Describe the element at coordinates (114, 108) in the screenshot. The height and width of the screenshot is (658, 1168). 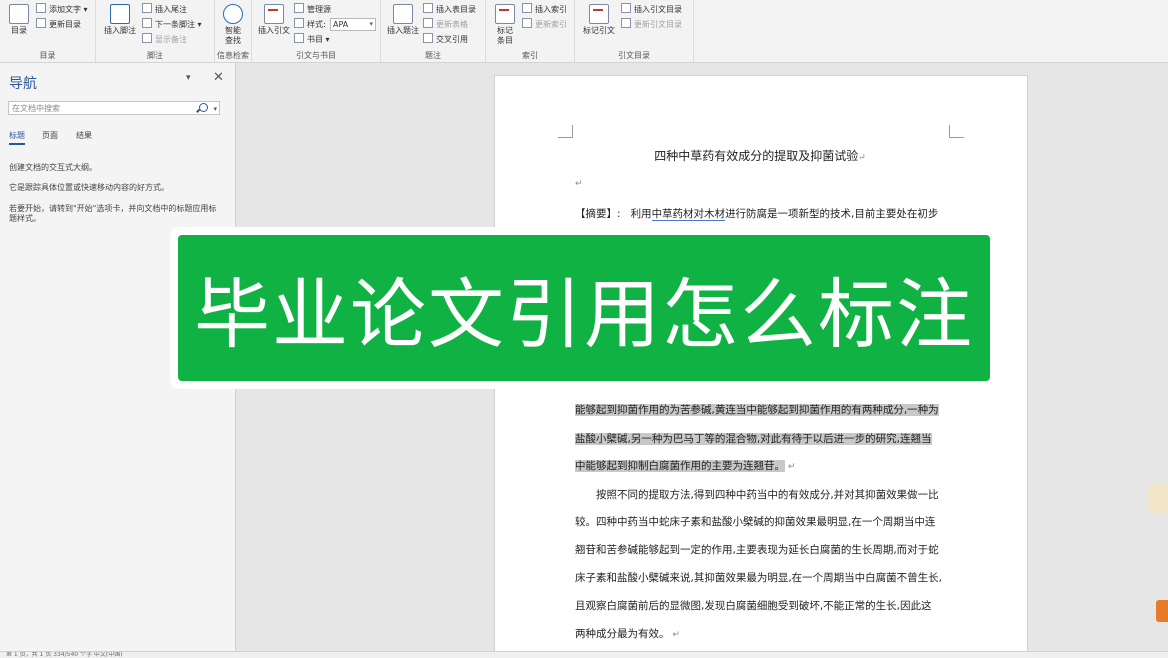
I see `nav-search-input: 在文档中搜索 ▾` at that location.